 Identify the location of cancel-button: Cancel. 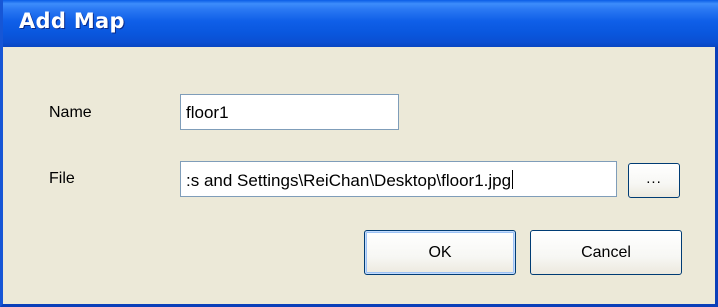
(606, 252).